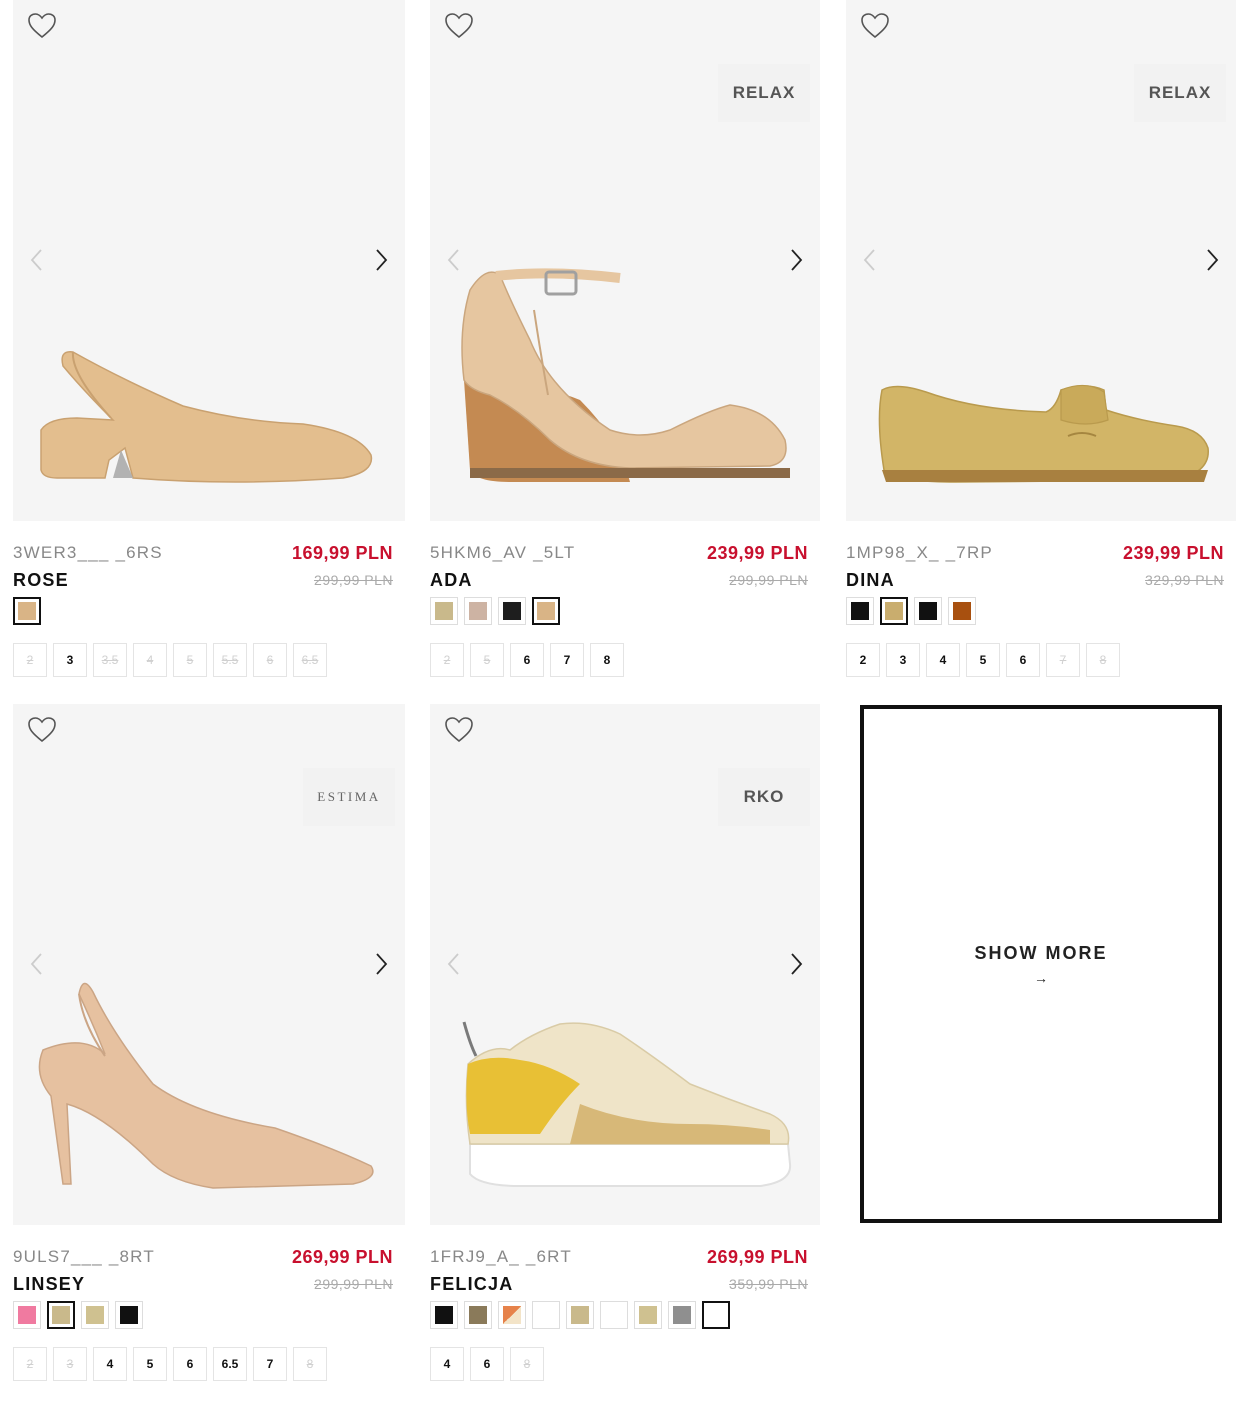 Image resolution: width=1250 pixels, height=1408 pixels. What do you see at coordinates (209, 260) in the screenshot?
I see `product-image` at bounding box center [209, 260].